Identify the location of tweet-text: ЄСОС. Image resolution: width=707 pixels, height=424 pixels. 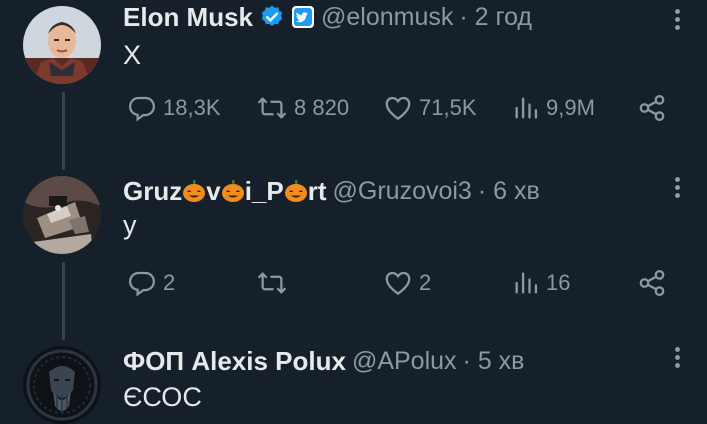
(162, 397).